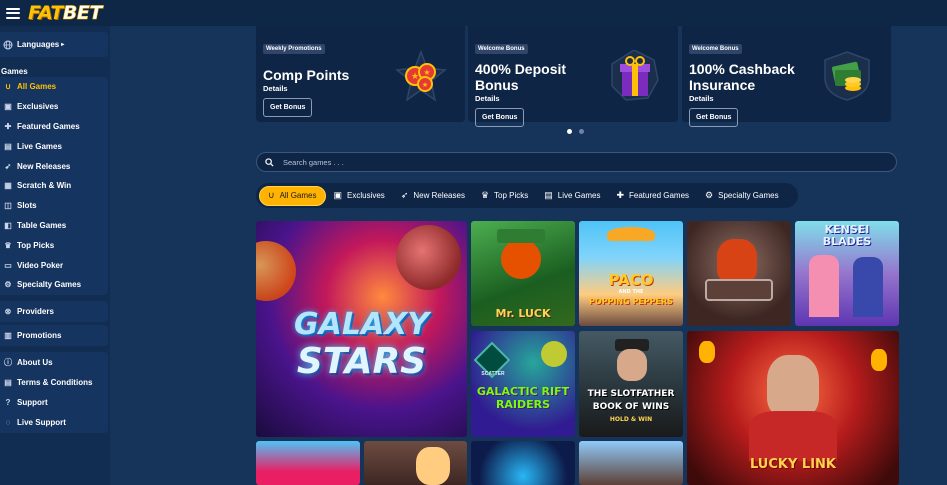  Describe the element at coordinates (521, 236) in the screenshot. I see `hat-art` at that location.